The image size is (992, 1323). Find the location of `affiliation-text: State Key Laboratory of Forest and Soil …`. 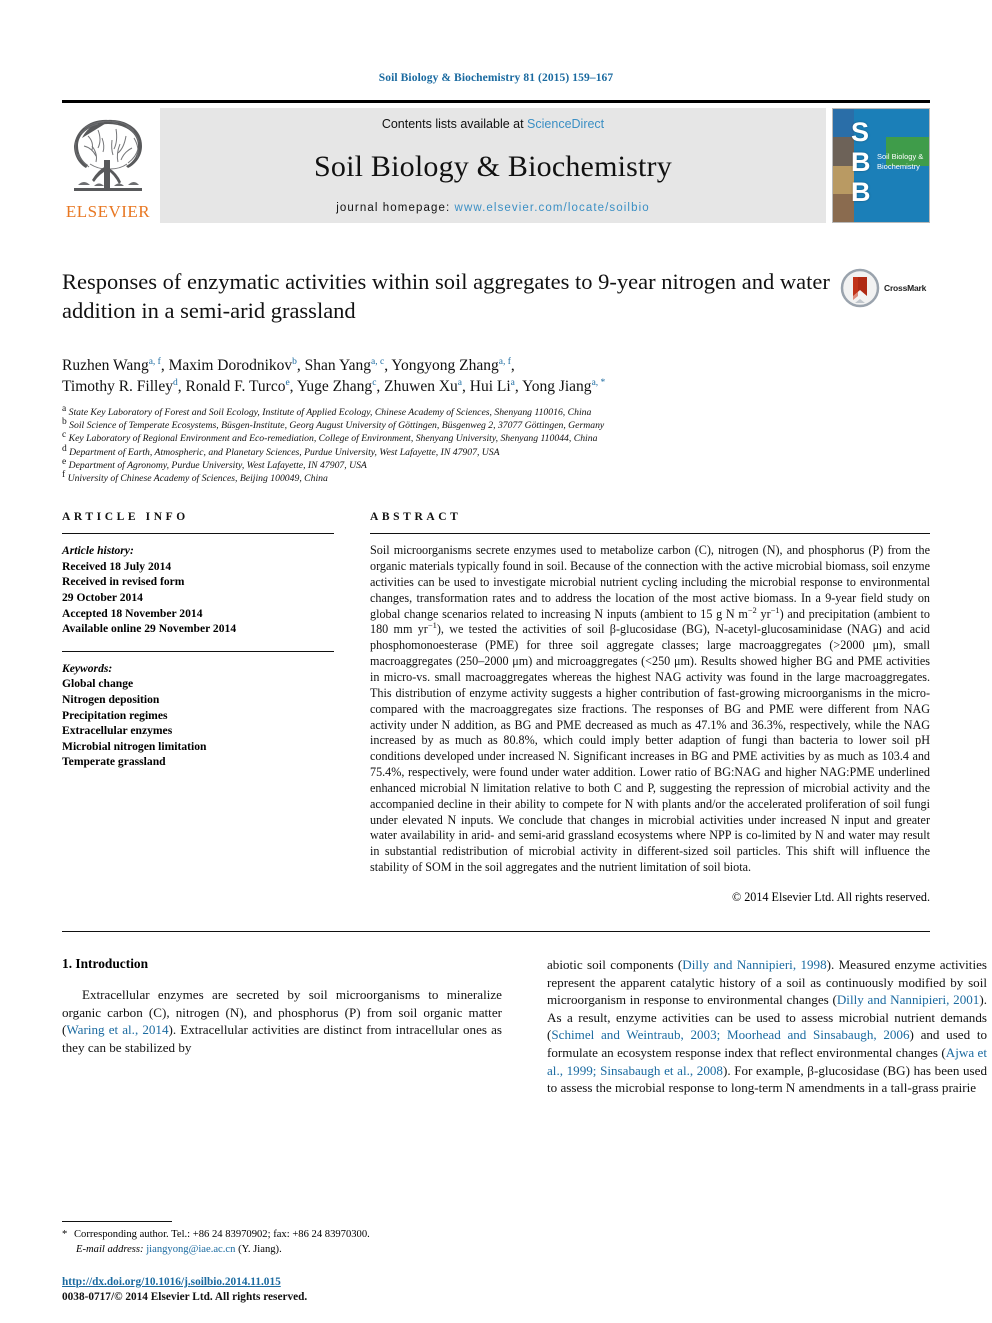

affiliation-text: State Key Laboratory of Forest and Soil … is located at coordinates (330, 412).